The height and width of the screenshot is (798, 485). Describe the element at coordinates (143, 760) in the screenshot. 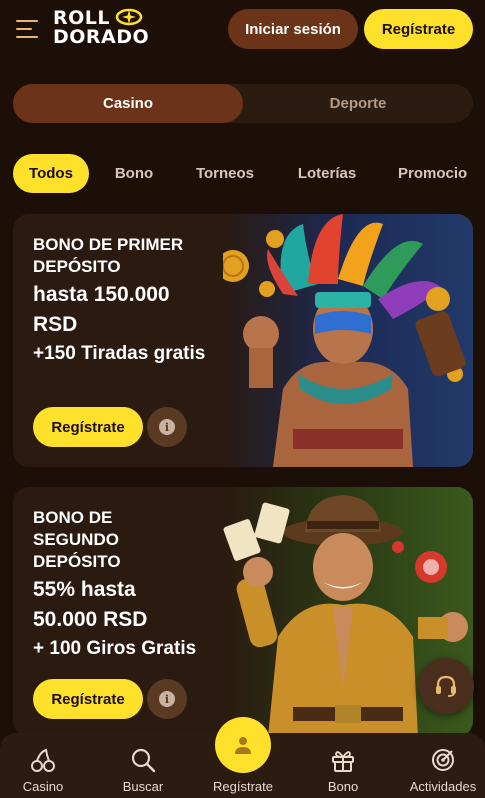

I see `search-icon` at that location.